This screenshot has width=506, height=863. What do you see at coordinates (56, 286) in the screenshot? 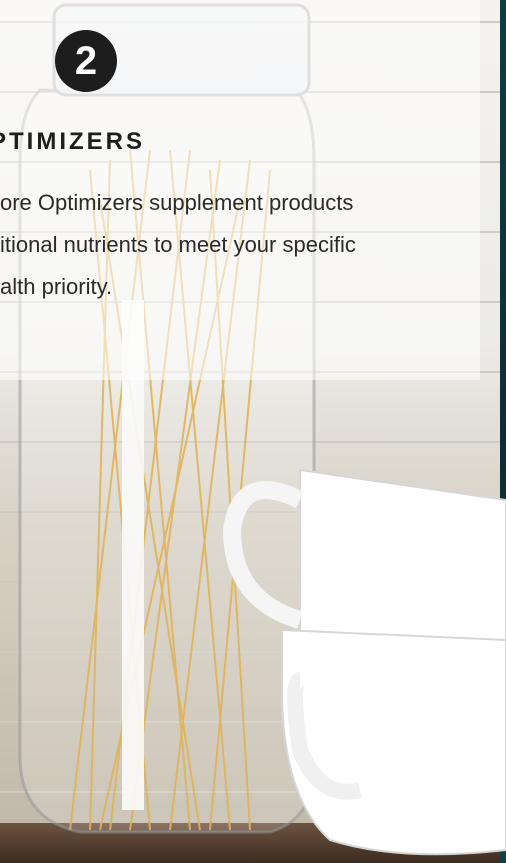
I see `description-line: alth priority.` at bounding box center [56, 286].